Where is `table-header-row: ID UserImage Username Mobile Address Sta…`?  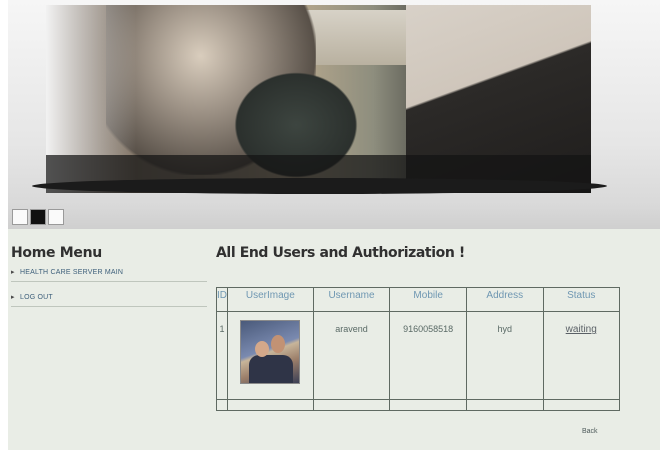
table-header-row: ID UserImage Username Mobile Address Sta… is located at coordinates (418, 299).